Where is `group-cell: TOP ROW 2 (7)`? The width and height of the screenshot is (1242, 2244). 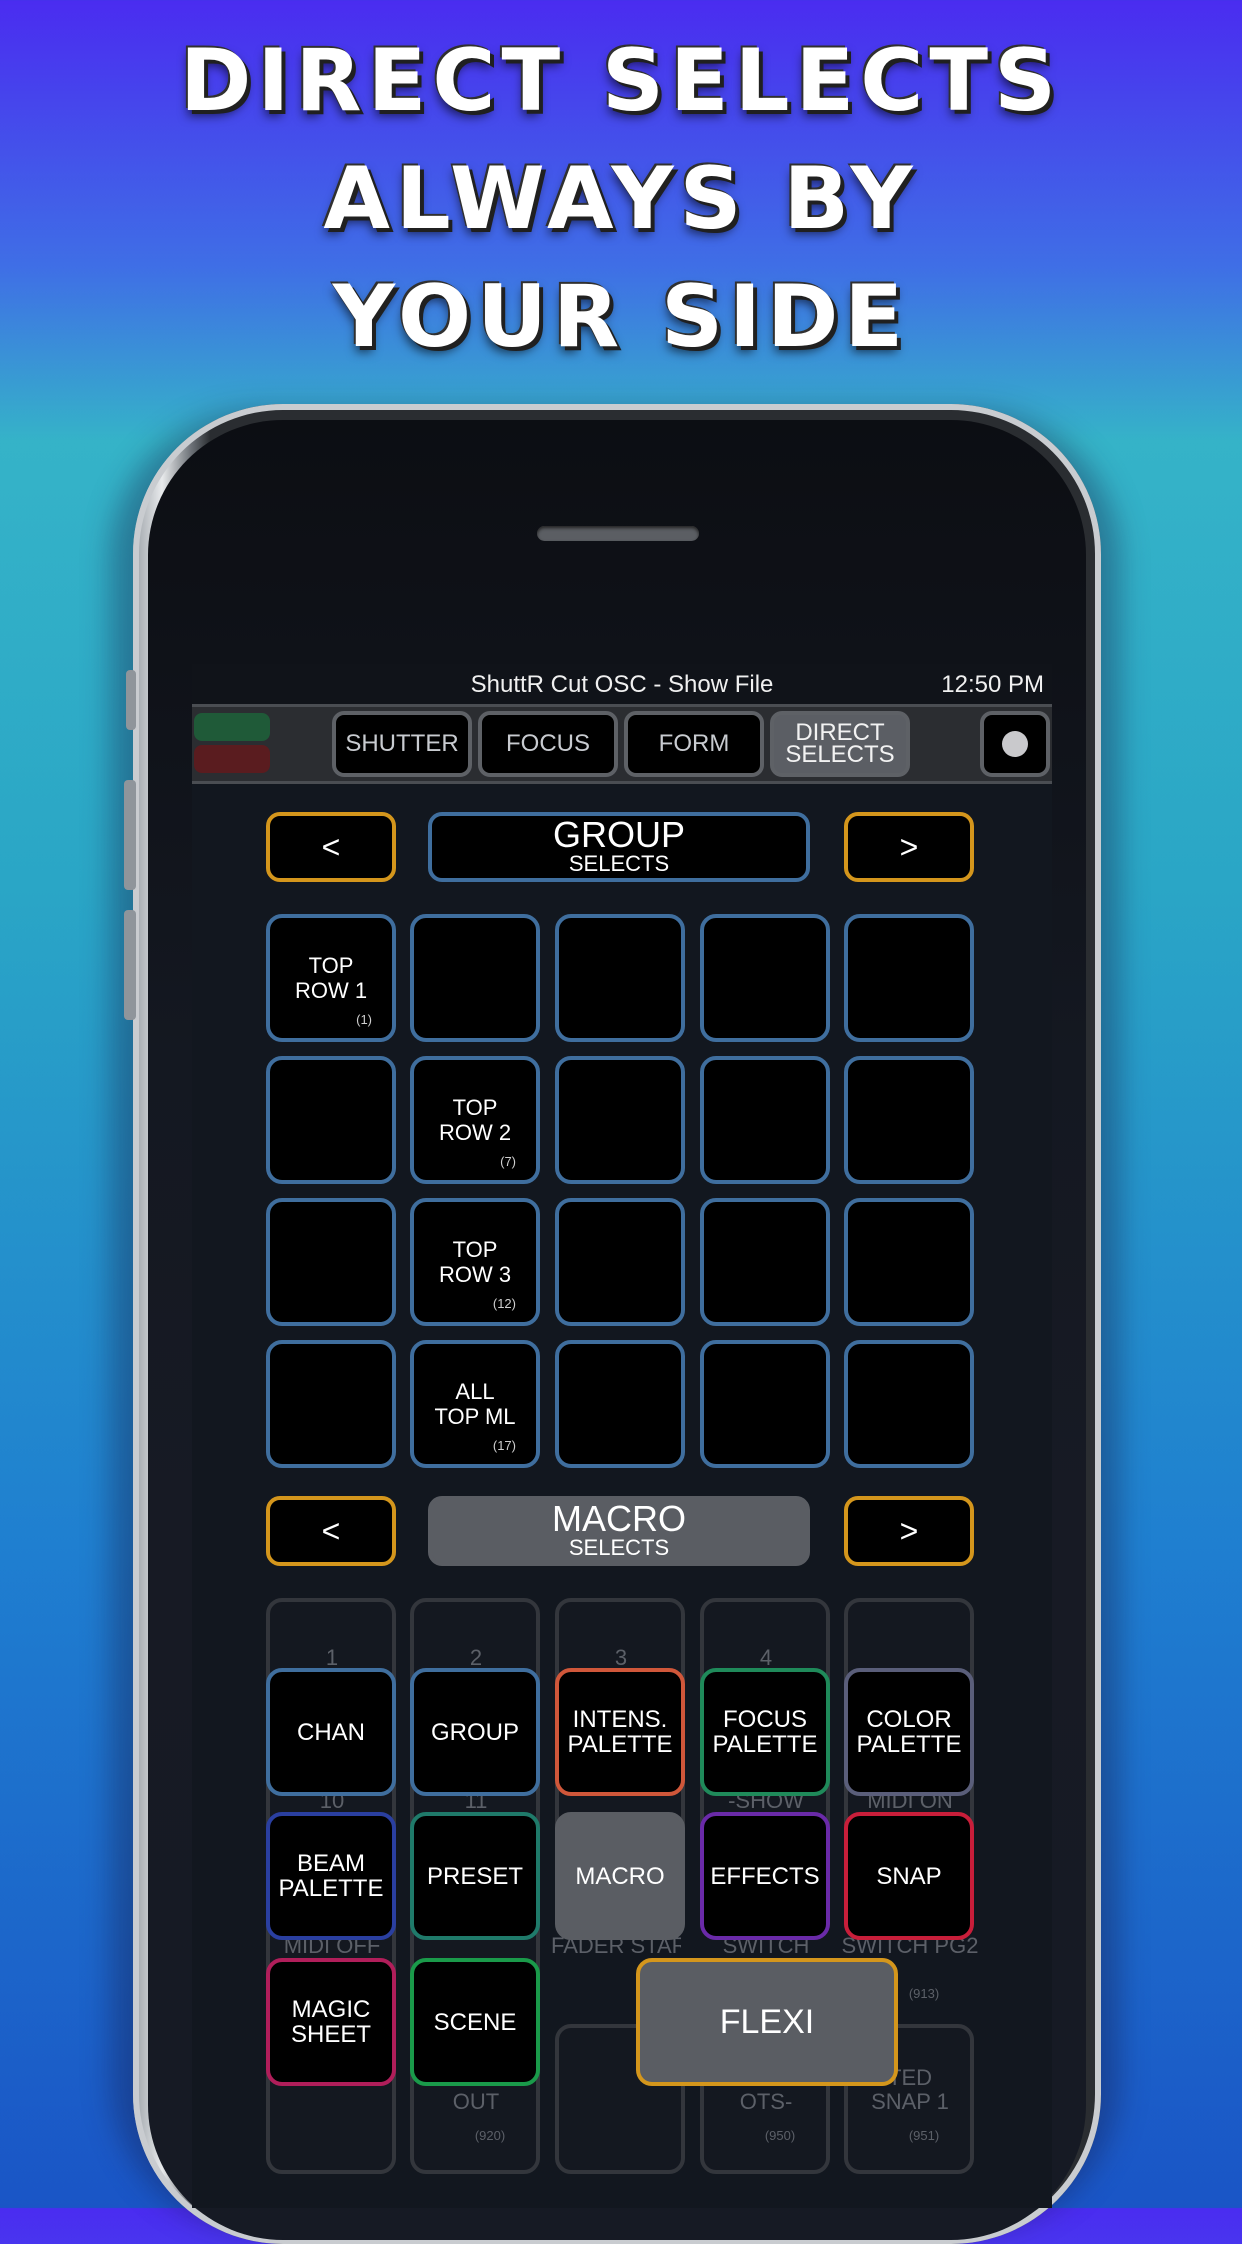
group-cell: TOP ROW 2 (7) is located at coordinates (475, 1120).